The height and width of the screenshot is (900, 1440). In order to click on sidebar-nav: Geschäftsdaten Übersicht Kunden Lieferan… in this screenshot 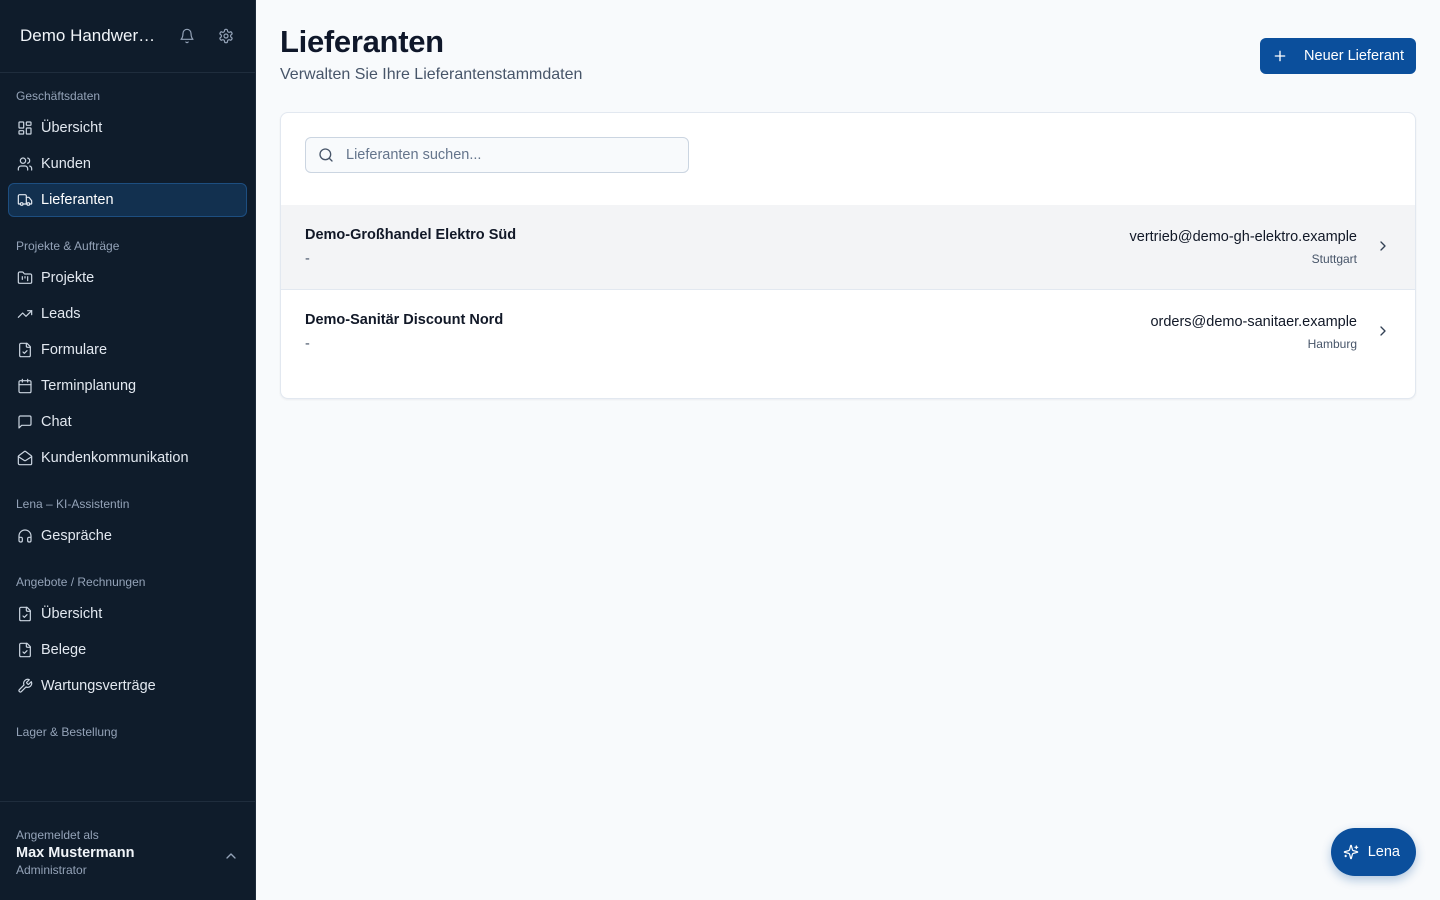, I will do `click(127, 437)`.